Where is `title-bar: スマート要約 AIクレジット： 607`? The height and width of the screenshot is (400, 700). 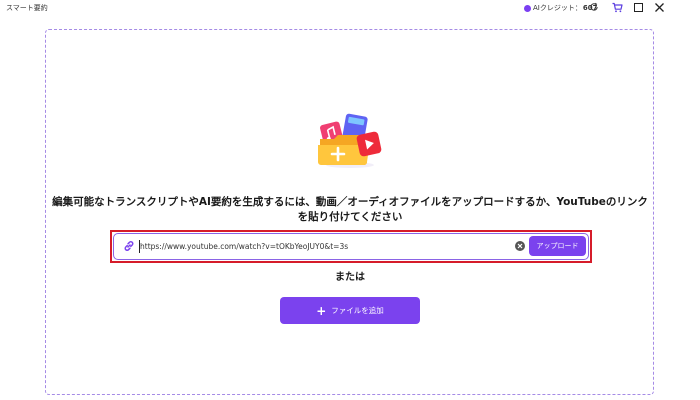 title-bar: スマート要約 AIクレジット： 607 is located at coordinates (350, 9).